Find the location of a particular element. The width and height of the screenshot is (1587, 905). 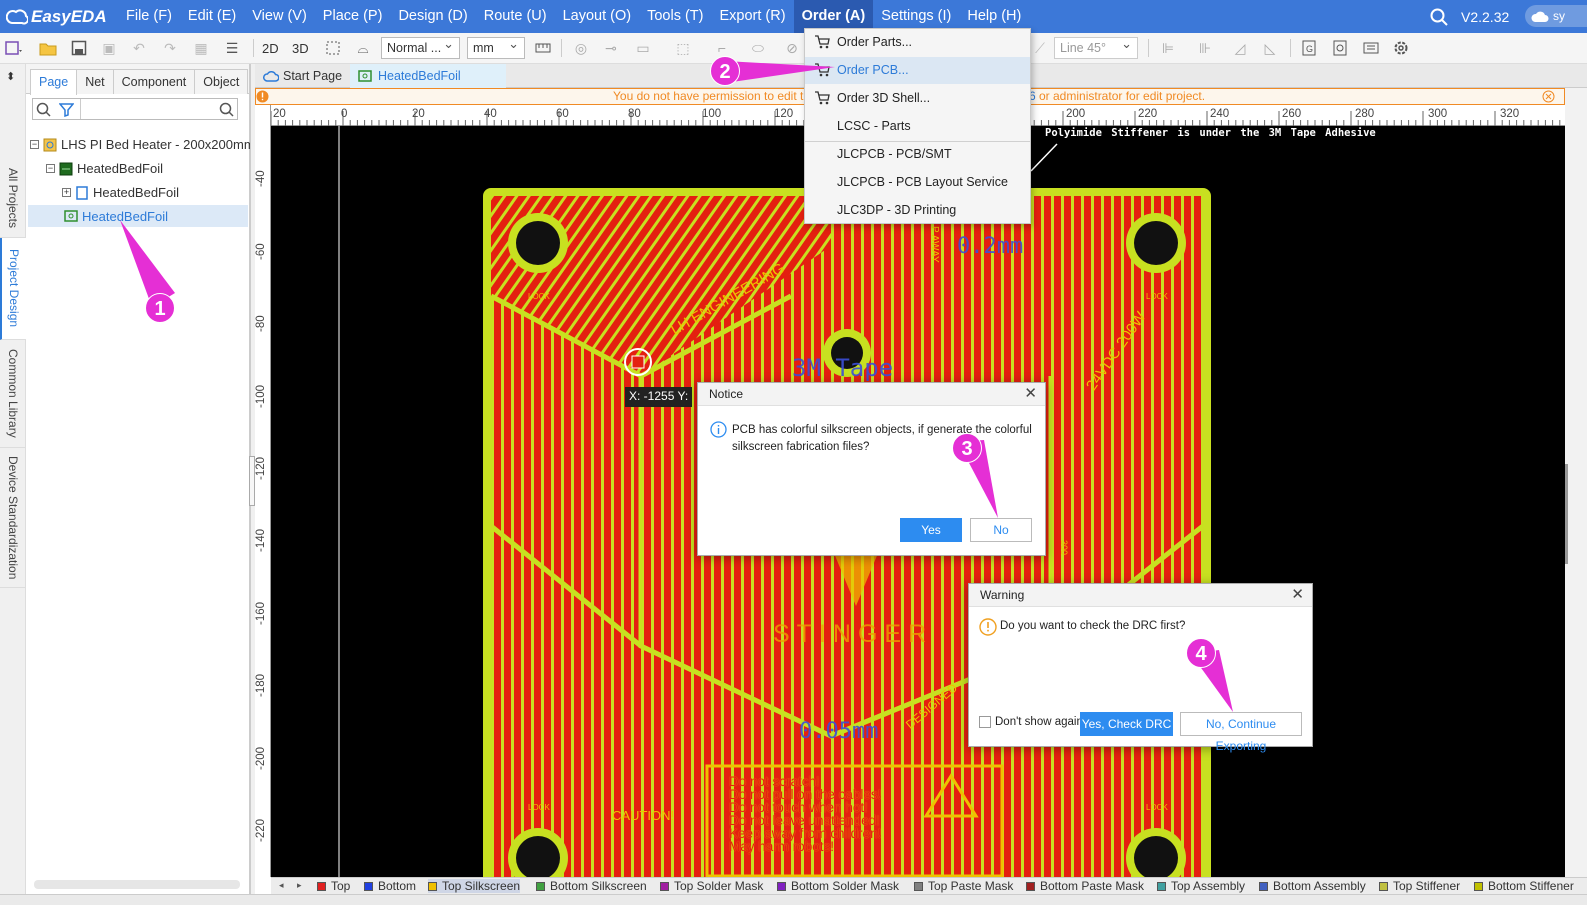

rect-tool-icon: ▭ is located at coordinates (643, 48).